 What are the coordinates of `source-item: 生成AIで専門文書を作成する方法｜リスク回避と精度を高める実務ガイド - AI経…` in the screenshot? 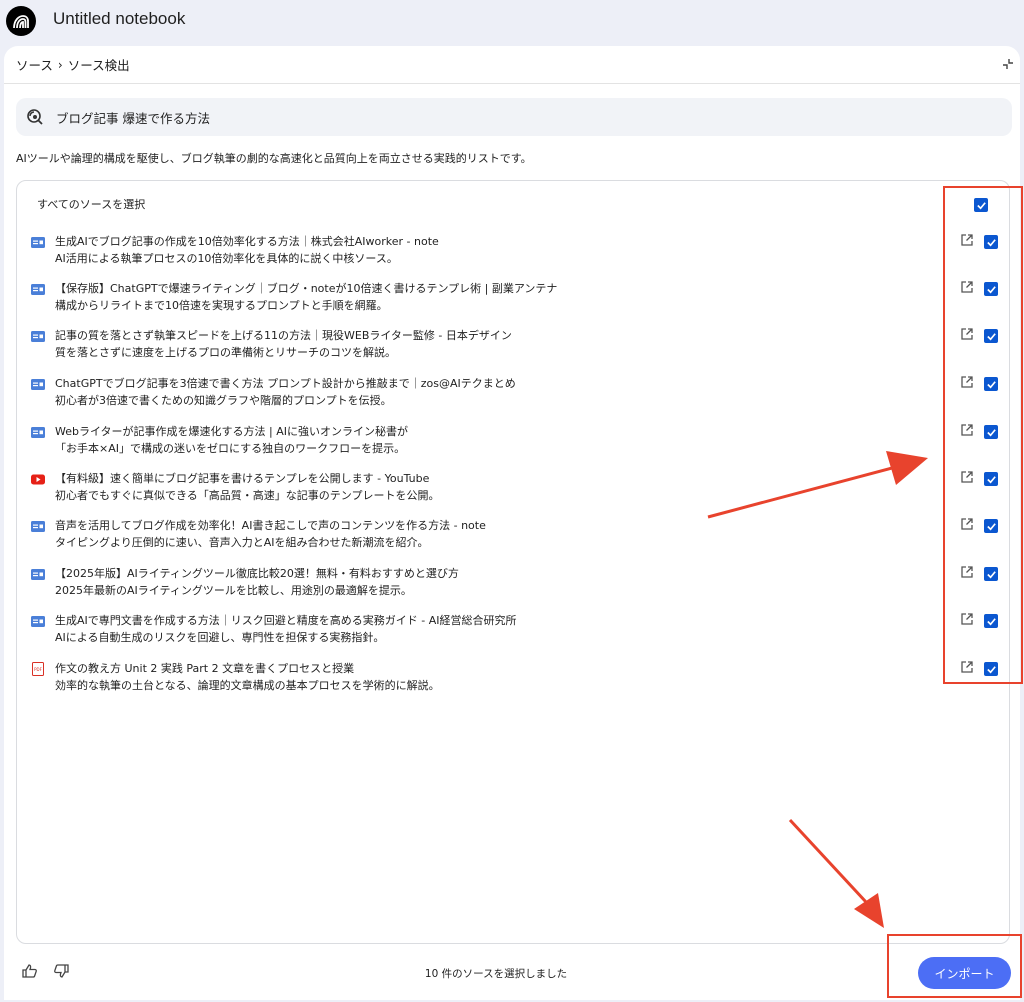 It's located at (513, 632).